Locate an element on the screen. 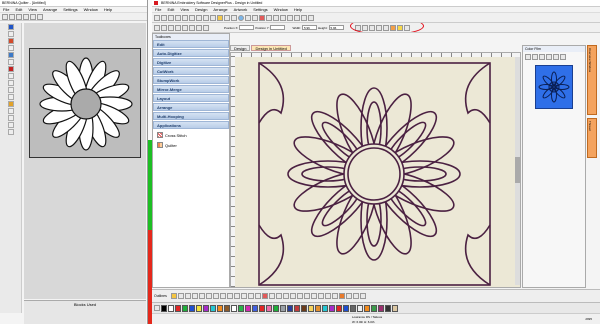 The image size is (600, 324). toolbox-mirror-merge: Mirror-Merge is located at coordinates (191, 89).